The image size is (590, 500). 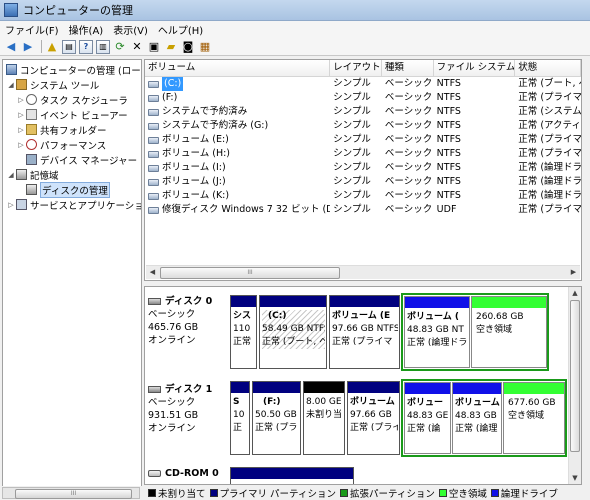 I want to click on menu-file: ファイル(F), so click(x=32, y=29).